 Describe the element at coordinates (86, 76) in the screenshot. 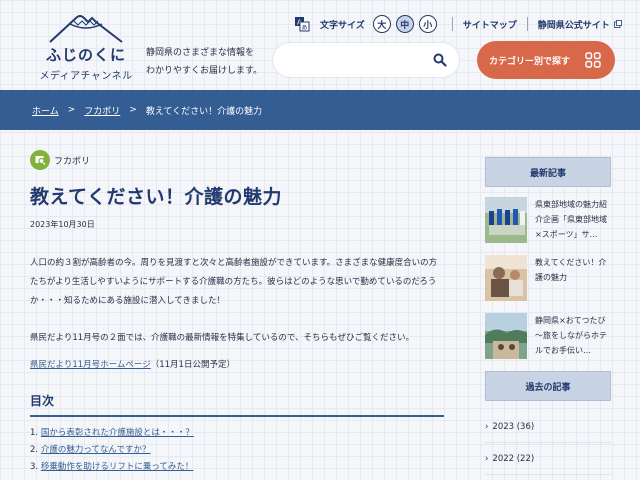

I see `logo-text-sub: メディアチャンネル` at that location.